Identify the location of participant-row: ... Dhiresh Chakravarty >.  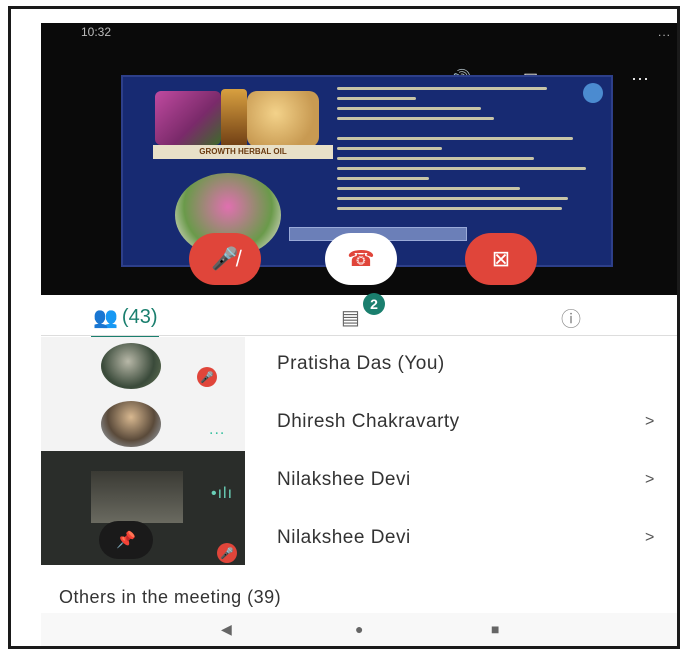
(359, 424).